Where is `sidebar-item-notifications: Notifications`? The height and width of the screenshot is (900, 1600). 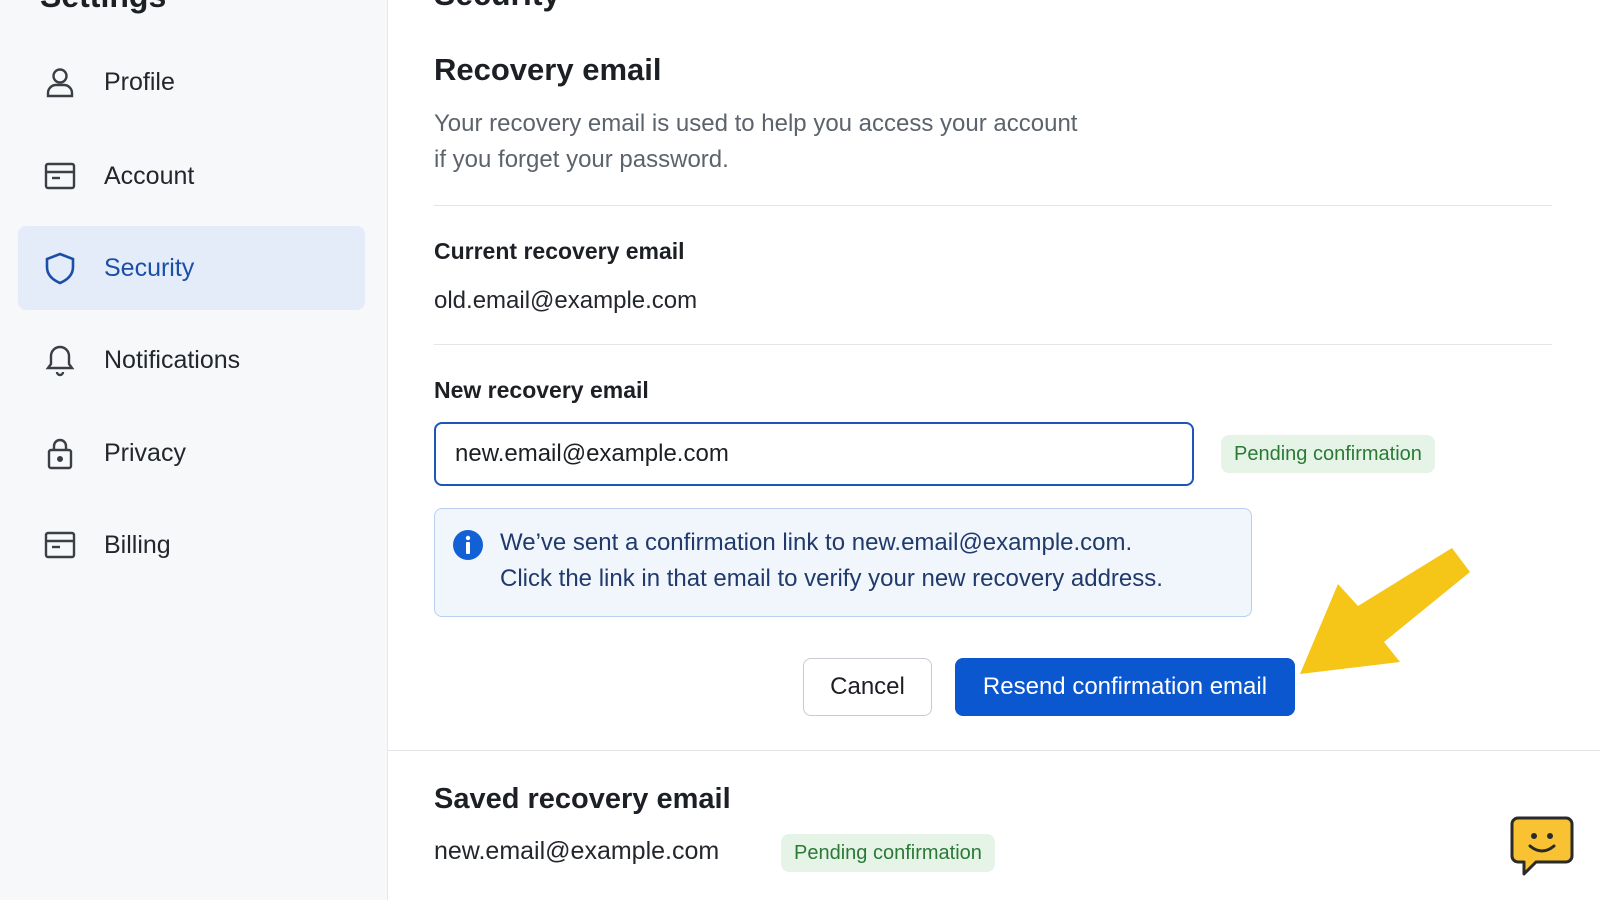
sidebar-item-notifications: Notifications is located at coordinates (191, 360).